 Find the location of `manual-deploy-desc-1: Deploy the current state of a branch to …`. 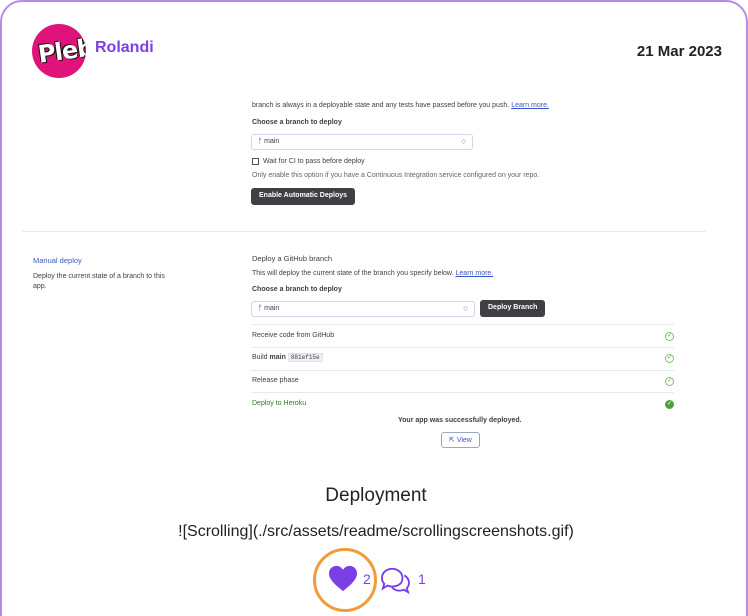

manual-deploy-desc-1: Deploy the current state of a branch to … is located at coordinates (99, 276).